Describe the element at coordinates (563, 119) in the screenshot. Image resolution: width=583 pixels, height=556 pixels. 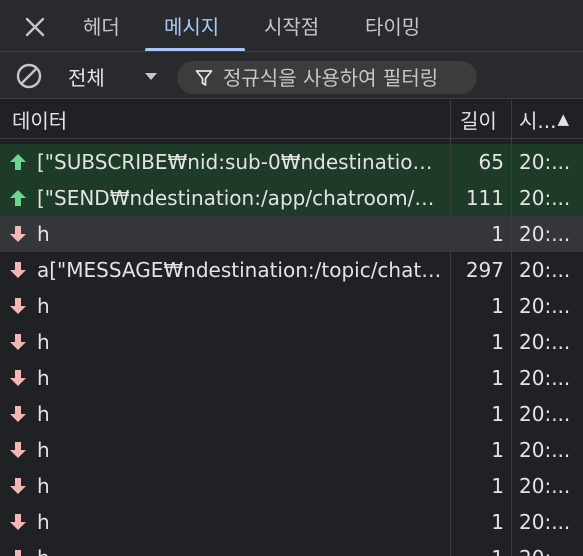
I see `sort-ascending-icon: ▲` at that location.